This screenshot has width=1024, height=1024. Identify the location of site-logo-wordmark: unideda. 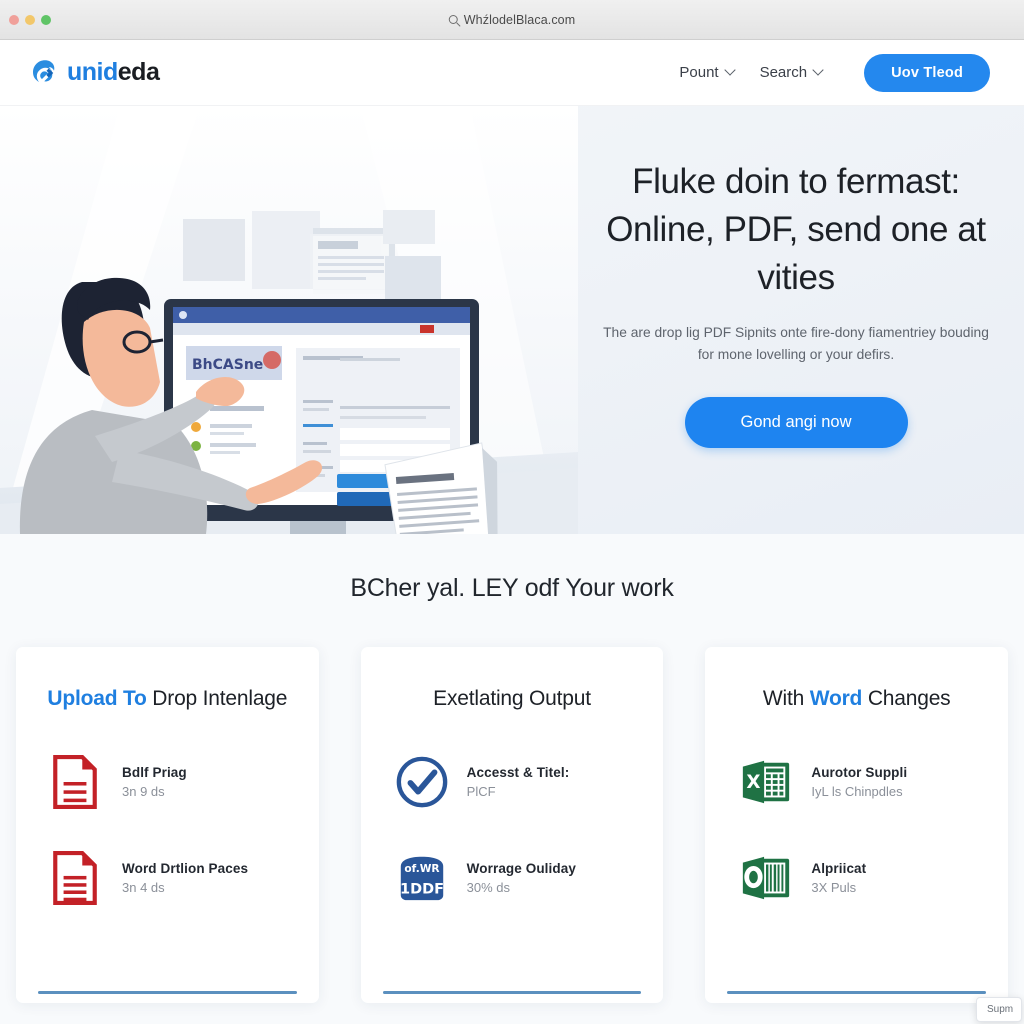
(113, 72).